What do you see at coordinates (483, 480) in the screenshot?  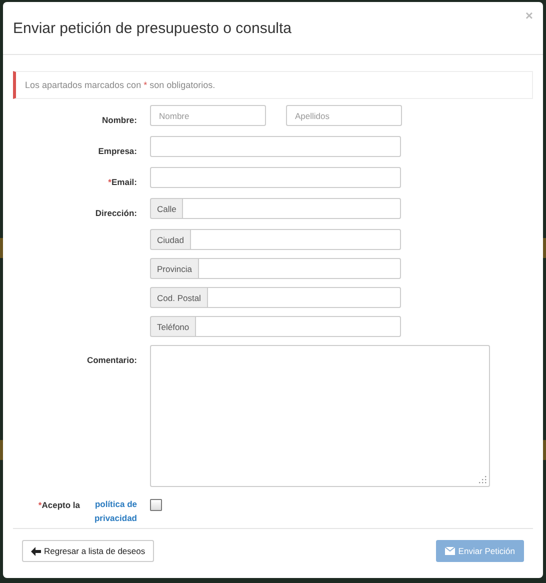 I see `resize-handle-icon` at bounding box center [483, 480].